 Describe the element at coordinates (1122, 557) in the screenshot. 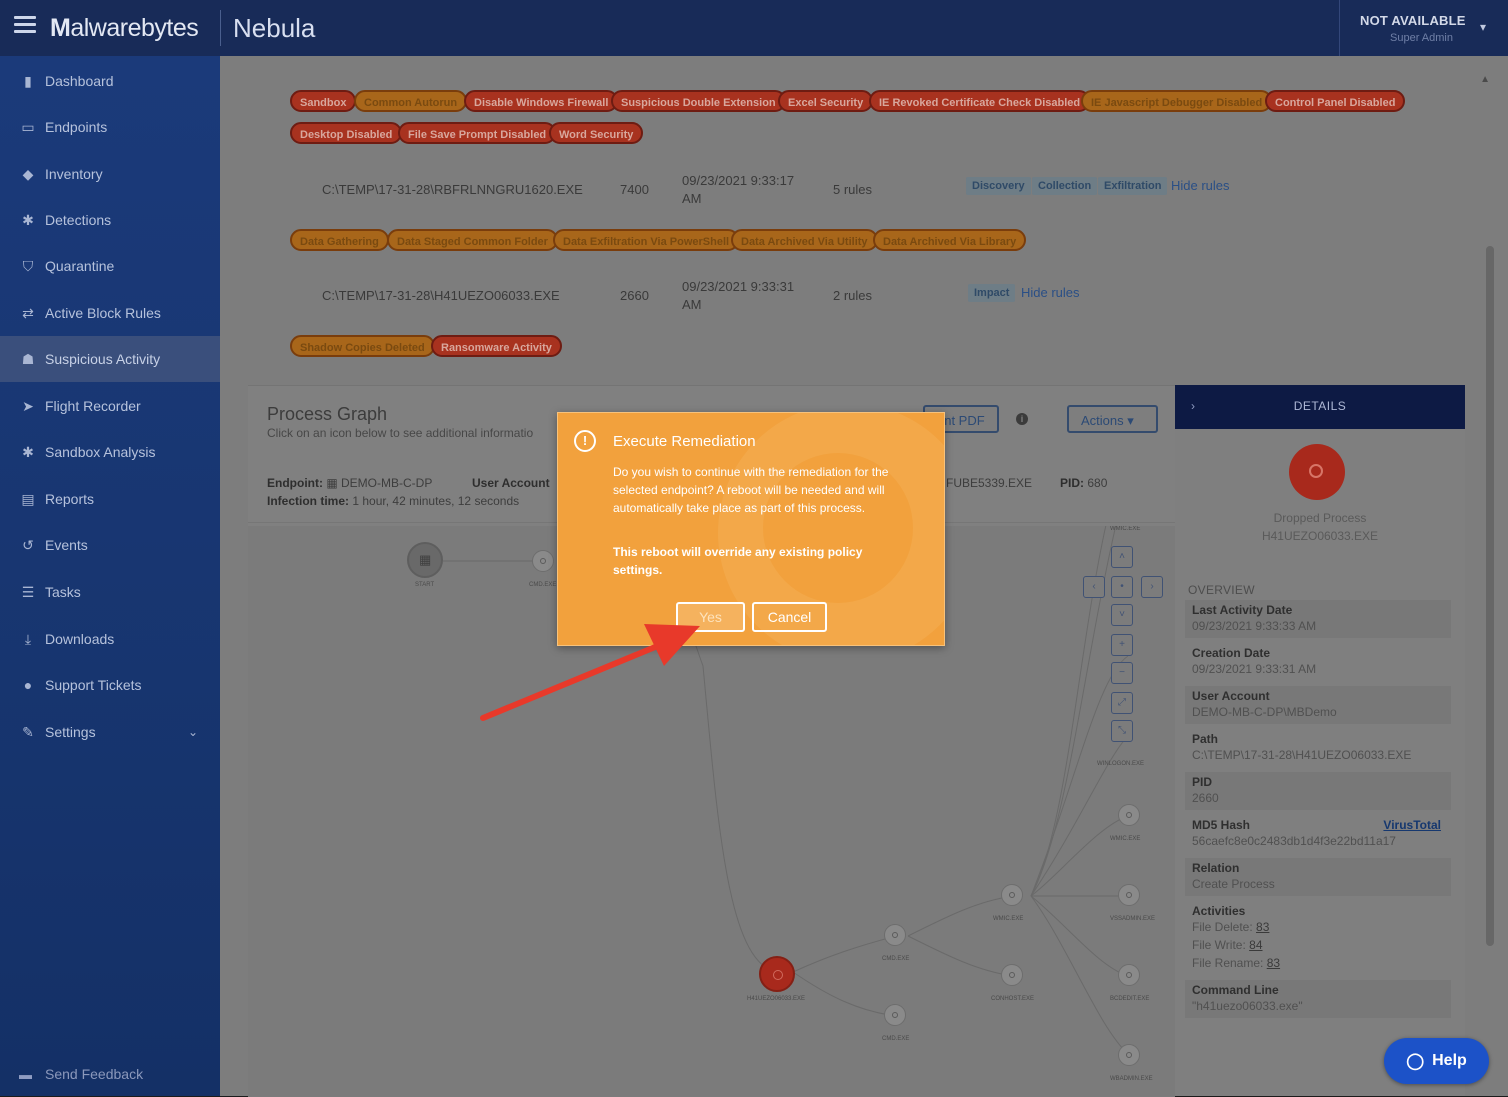

I see `pan-up-button: ˄` at that location.